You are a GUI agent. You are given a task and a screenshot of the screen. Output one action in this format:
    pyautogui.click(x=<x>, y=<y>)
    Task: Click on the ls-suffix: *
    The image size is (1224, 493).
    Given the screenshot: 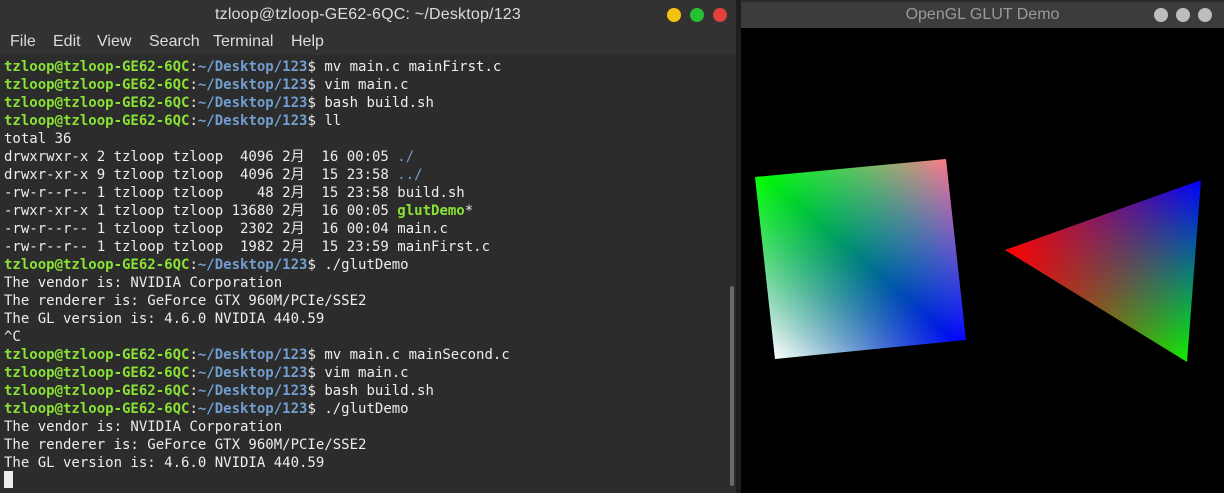 What is the action you would take?
    pyautogui.click(x=469, y=211)
    